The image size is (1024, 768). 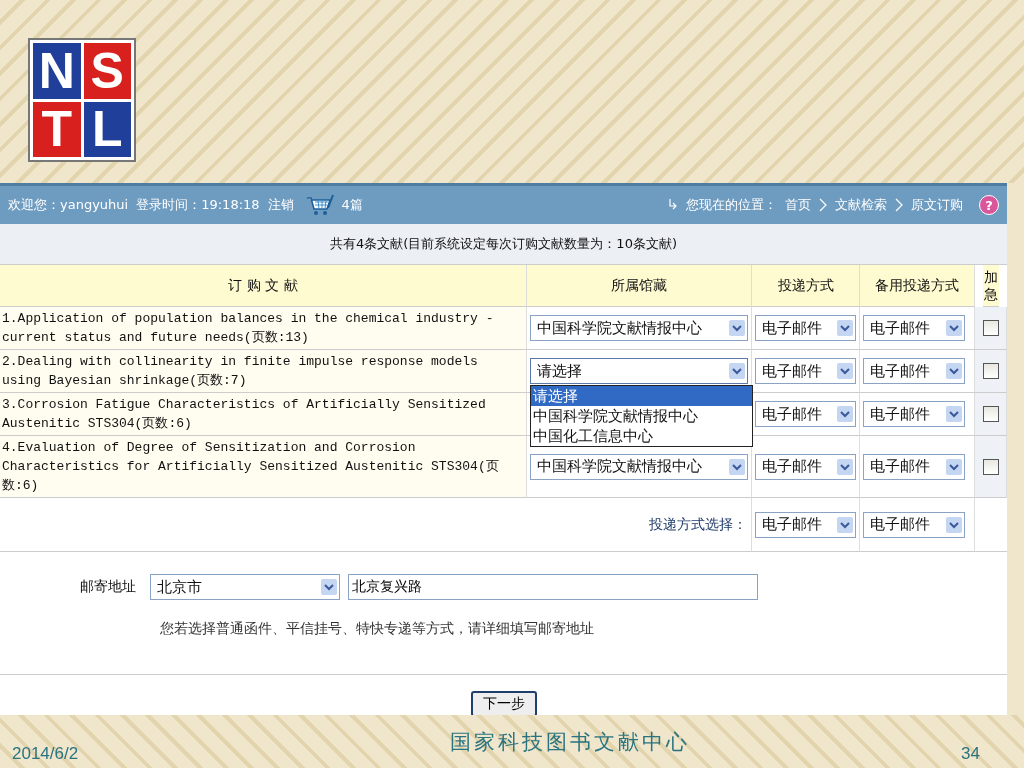 I want to click on dropdown: 北京市, so click(x=245, y=587).